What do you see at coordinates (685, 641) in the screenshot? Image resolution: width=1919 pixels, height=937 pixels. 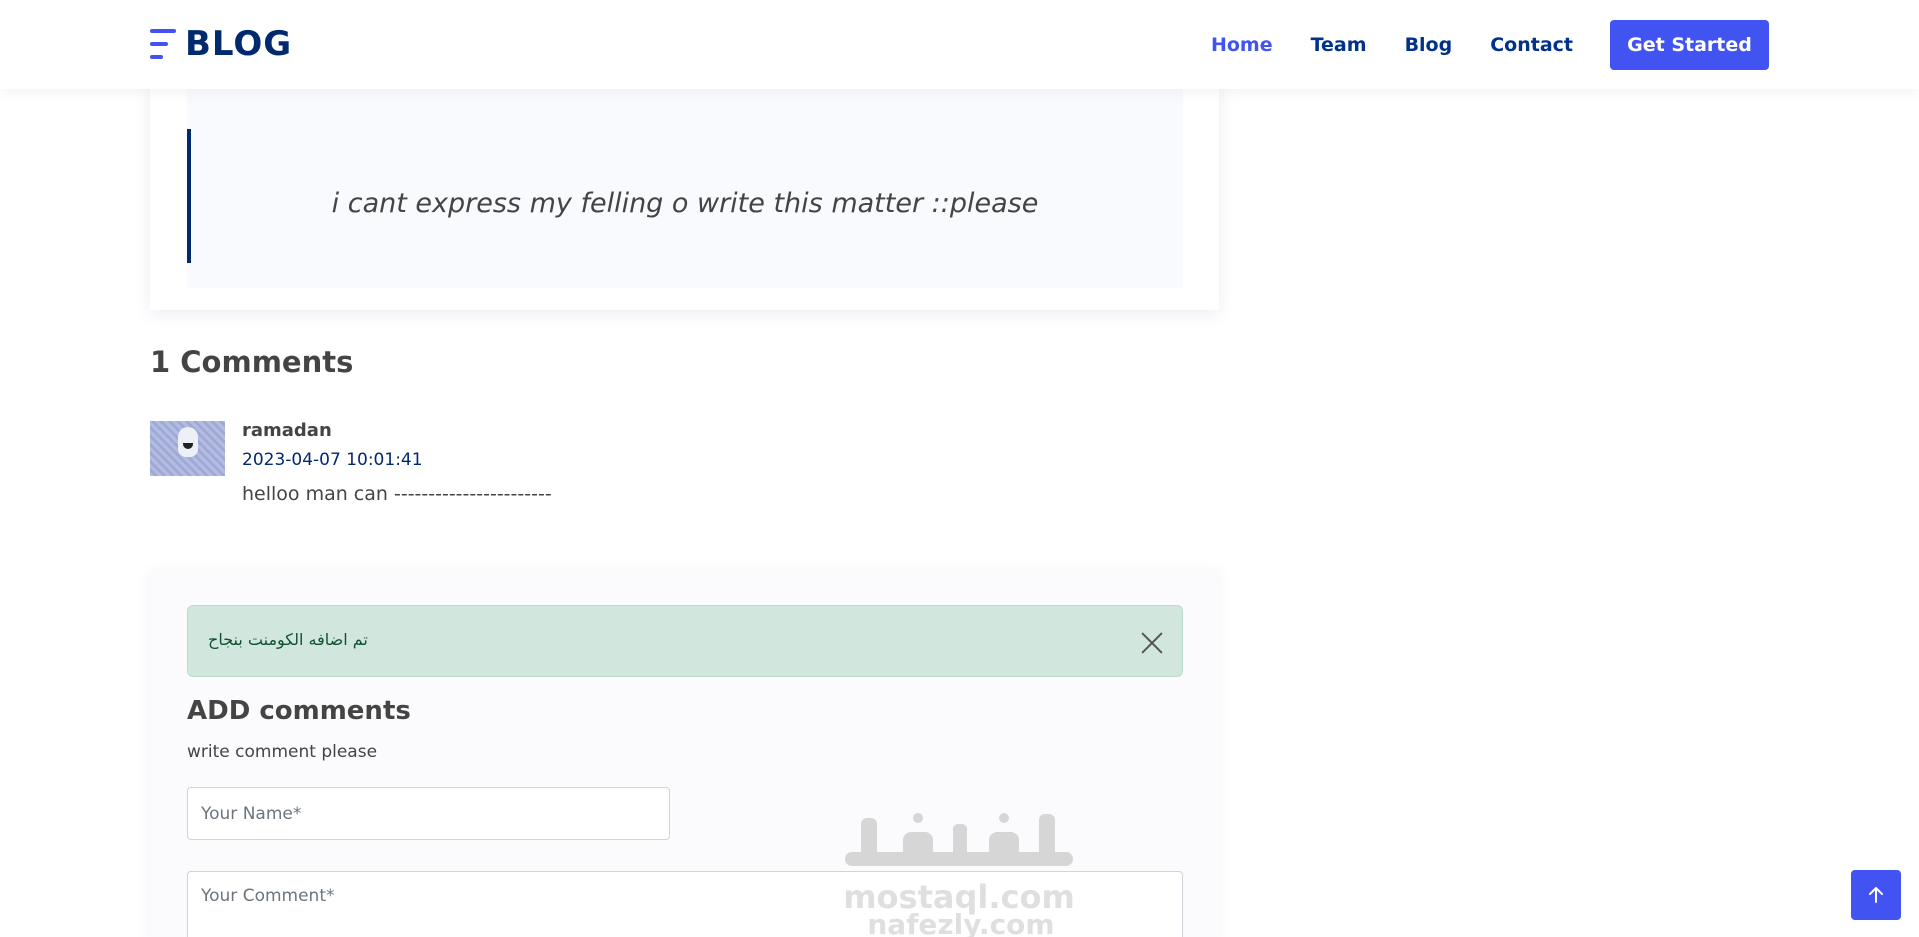 I see `success-alert: تم اضافه الكومنت بنجاح` at bounding box center [685, 641].